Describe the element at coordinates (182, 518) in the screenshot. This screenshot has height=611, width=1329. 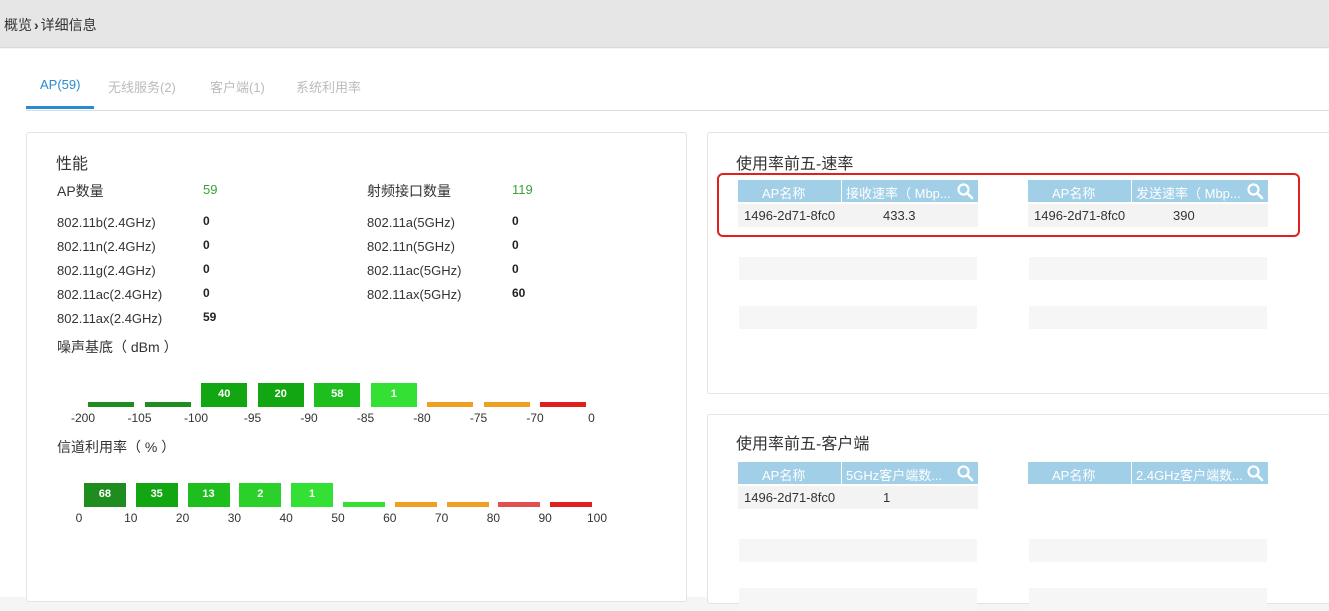
I see `histogram-tick-label: 20` at that location.